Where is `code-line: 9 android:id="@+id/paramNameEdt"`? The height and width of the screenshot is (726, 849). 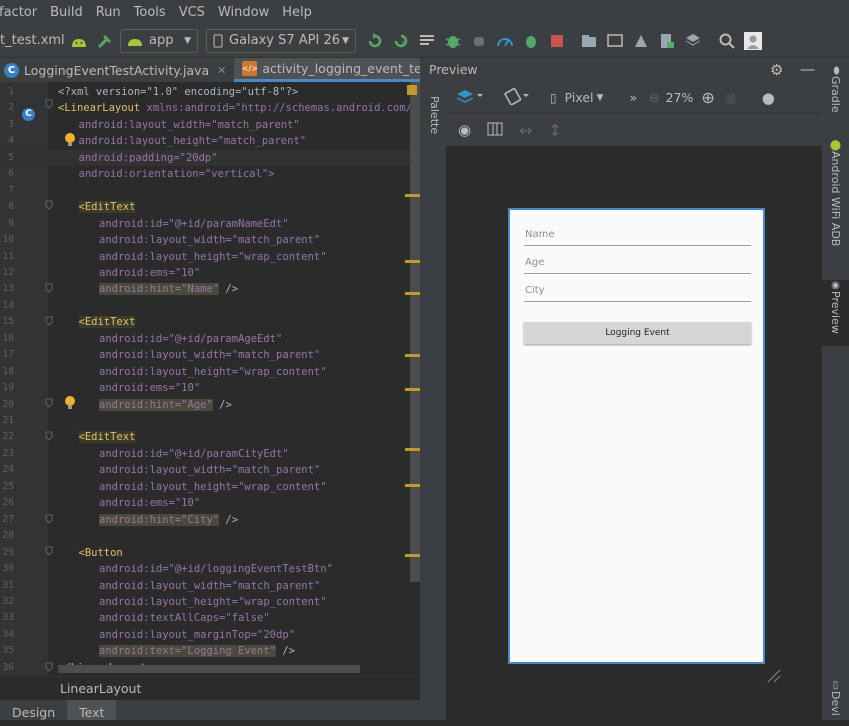 code-line: 9 android:id="@+id/paramNameEdt" is located at coordinates (210, 224).